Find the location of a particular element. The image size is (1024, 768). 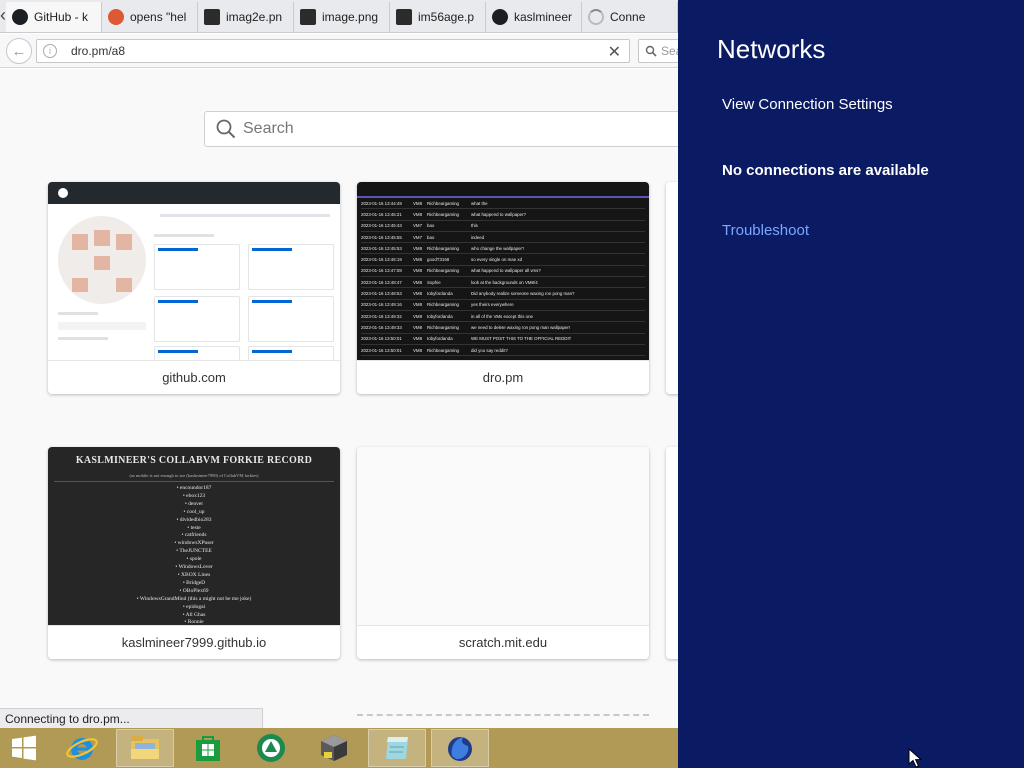

windows-logo-icon is located at coordinates (24, 748).